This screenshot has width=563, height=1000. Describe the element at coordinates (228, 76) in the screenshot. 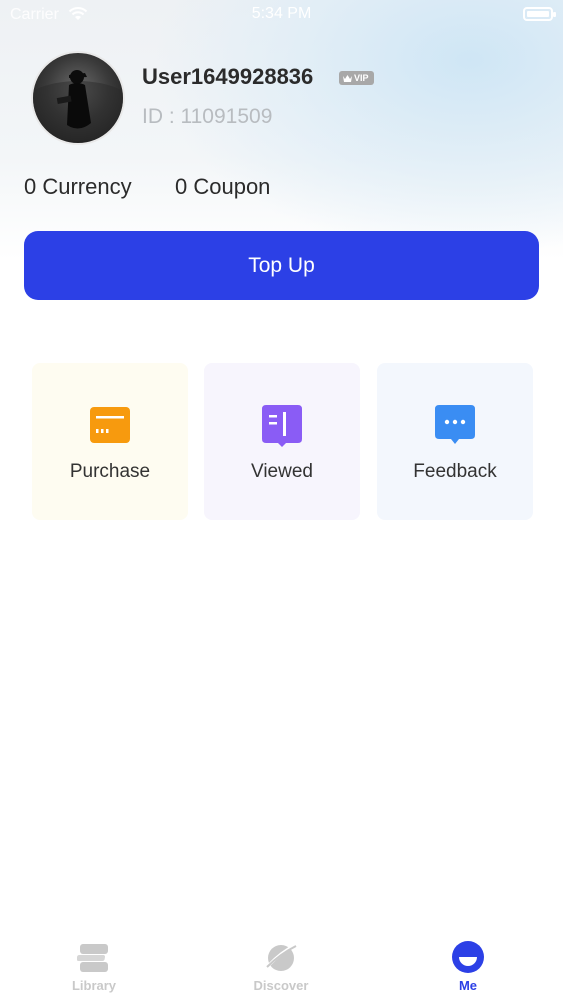

I see `username: User1649928836` at that location.